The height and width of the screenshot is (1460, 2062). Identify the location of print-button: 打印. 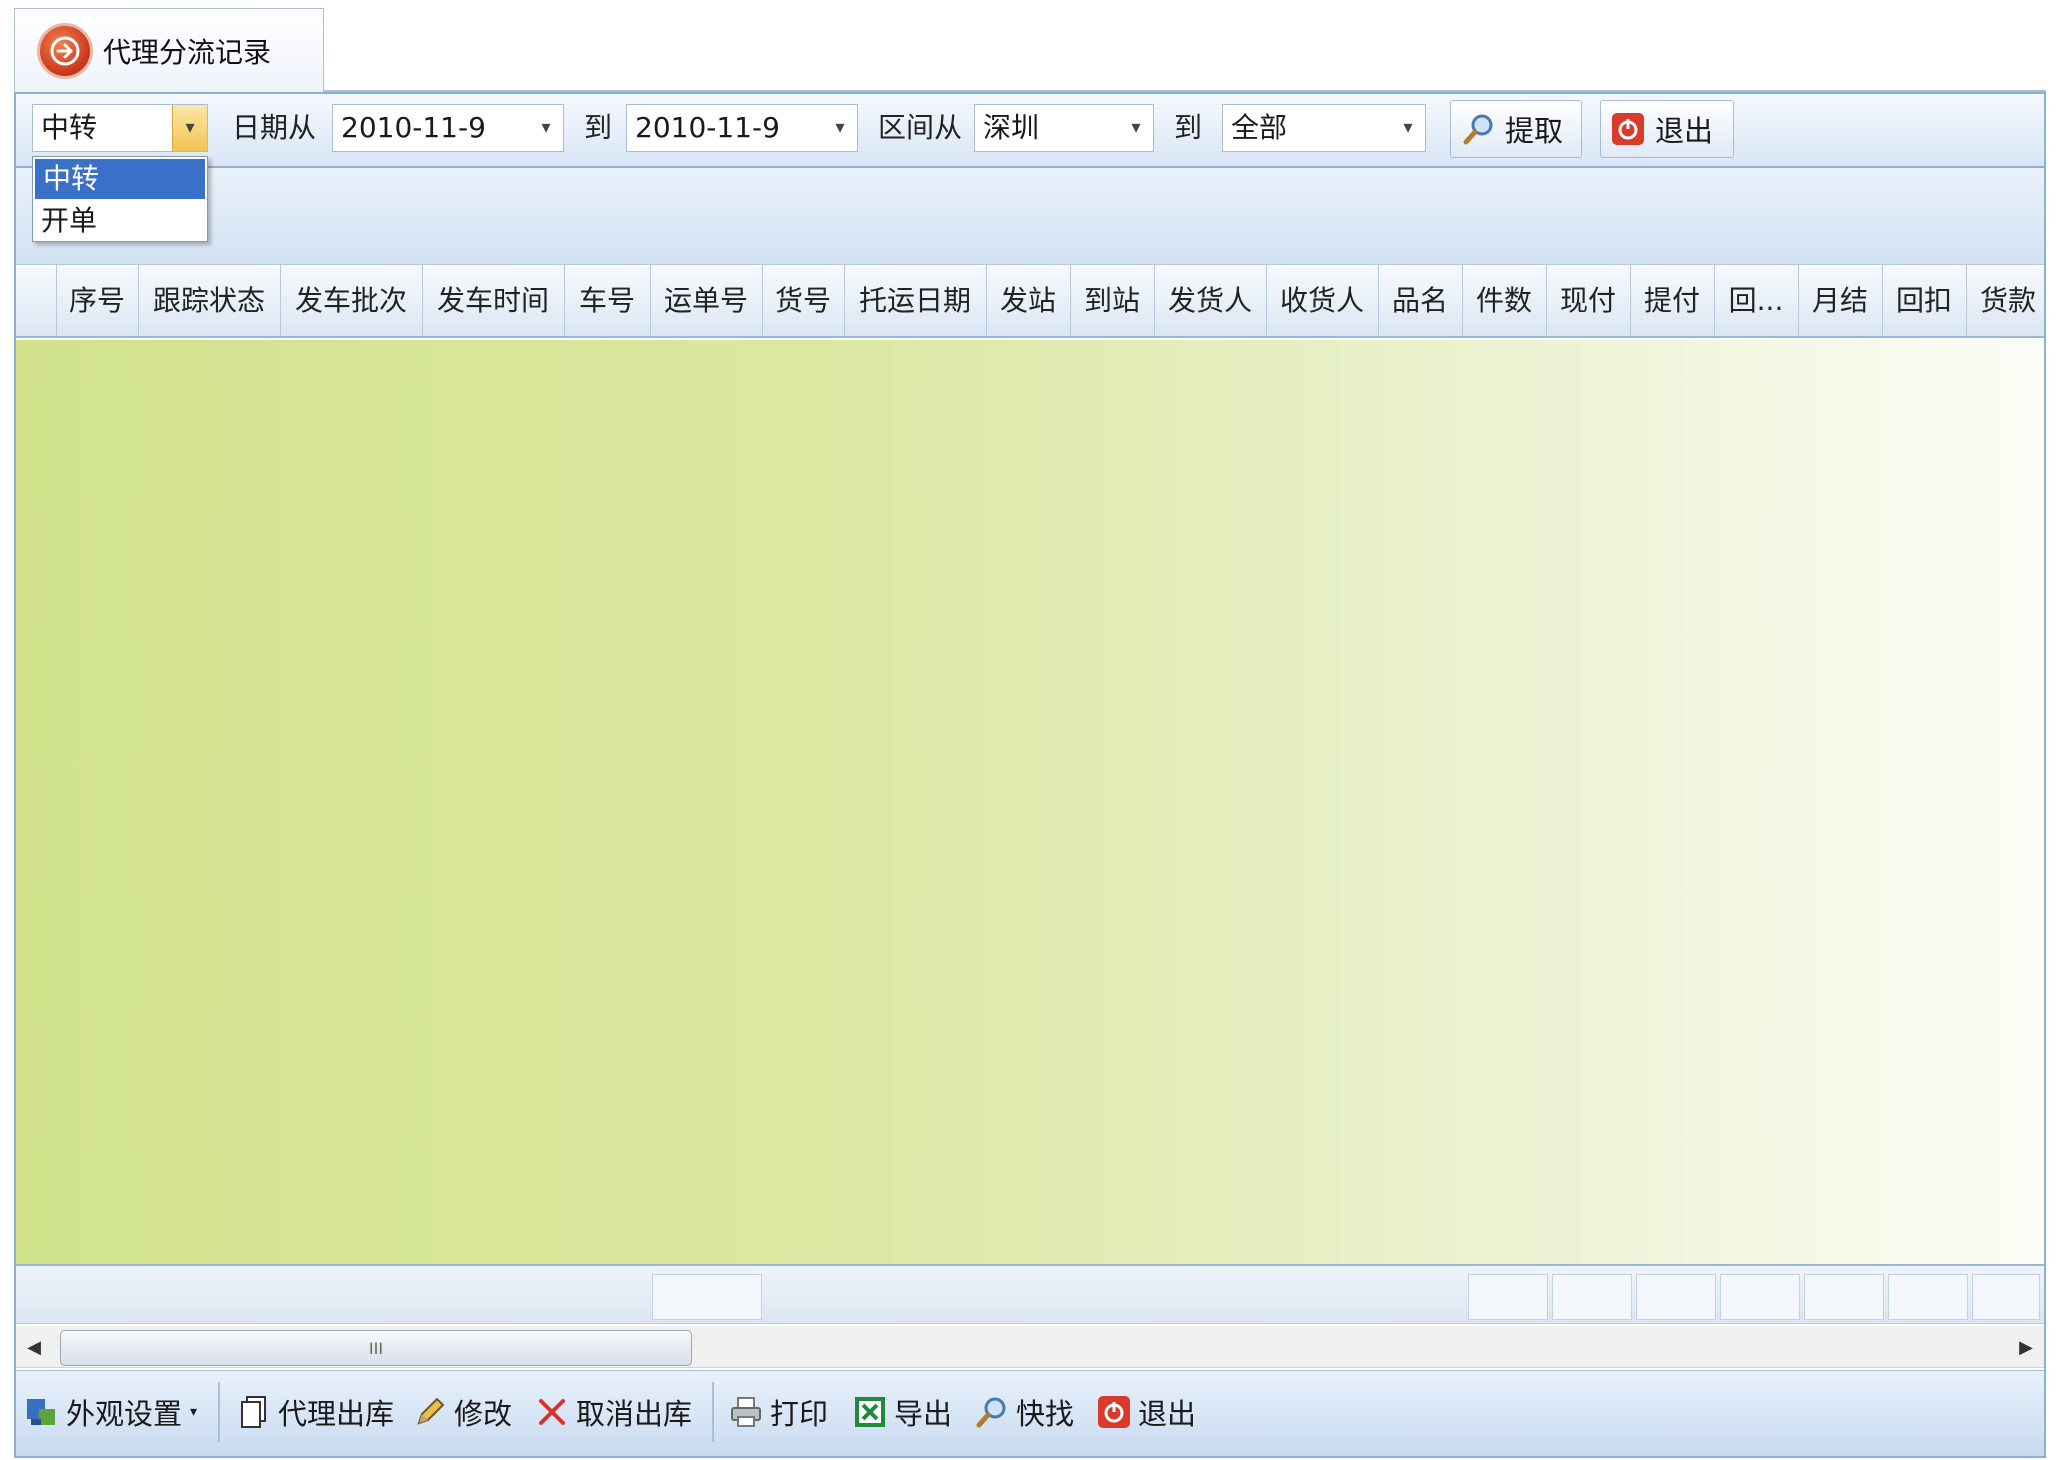
(778, 1412).